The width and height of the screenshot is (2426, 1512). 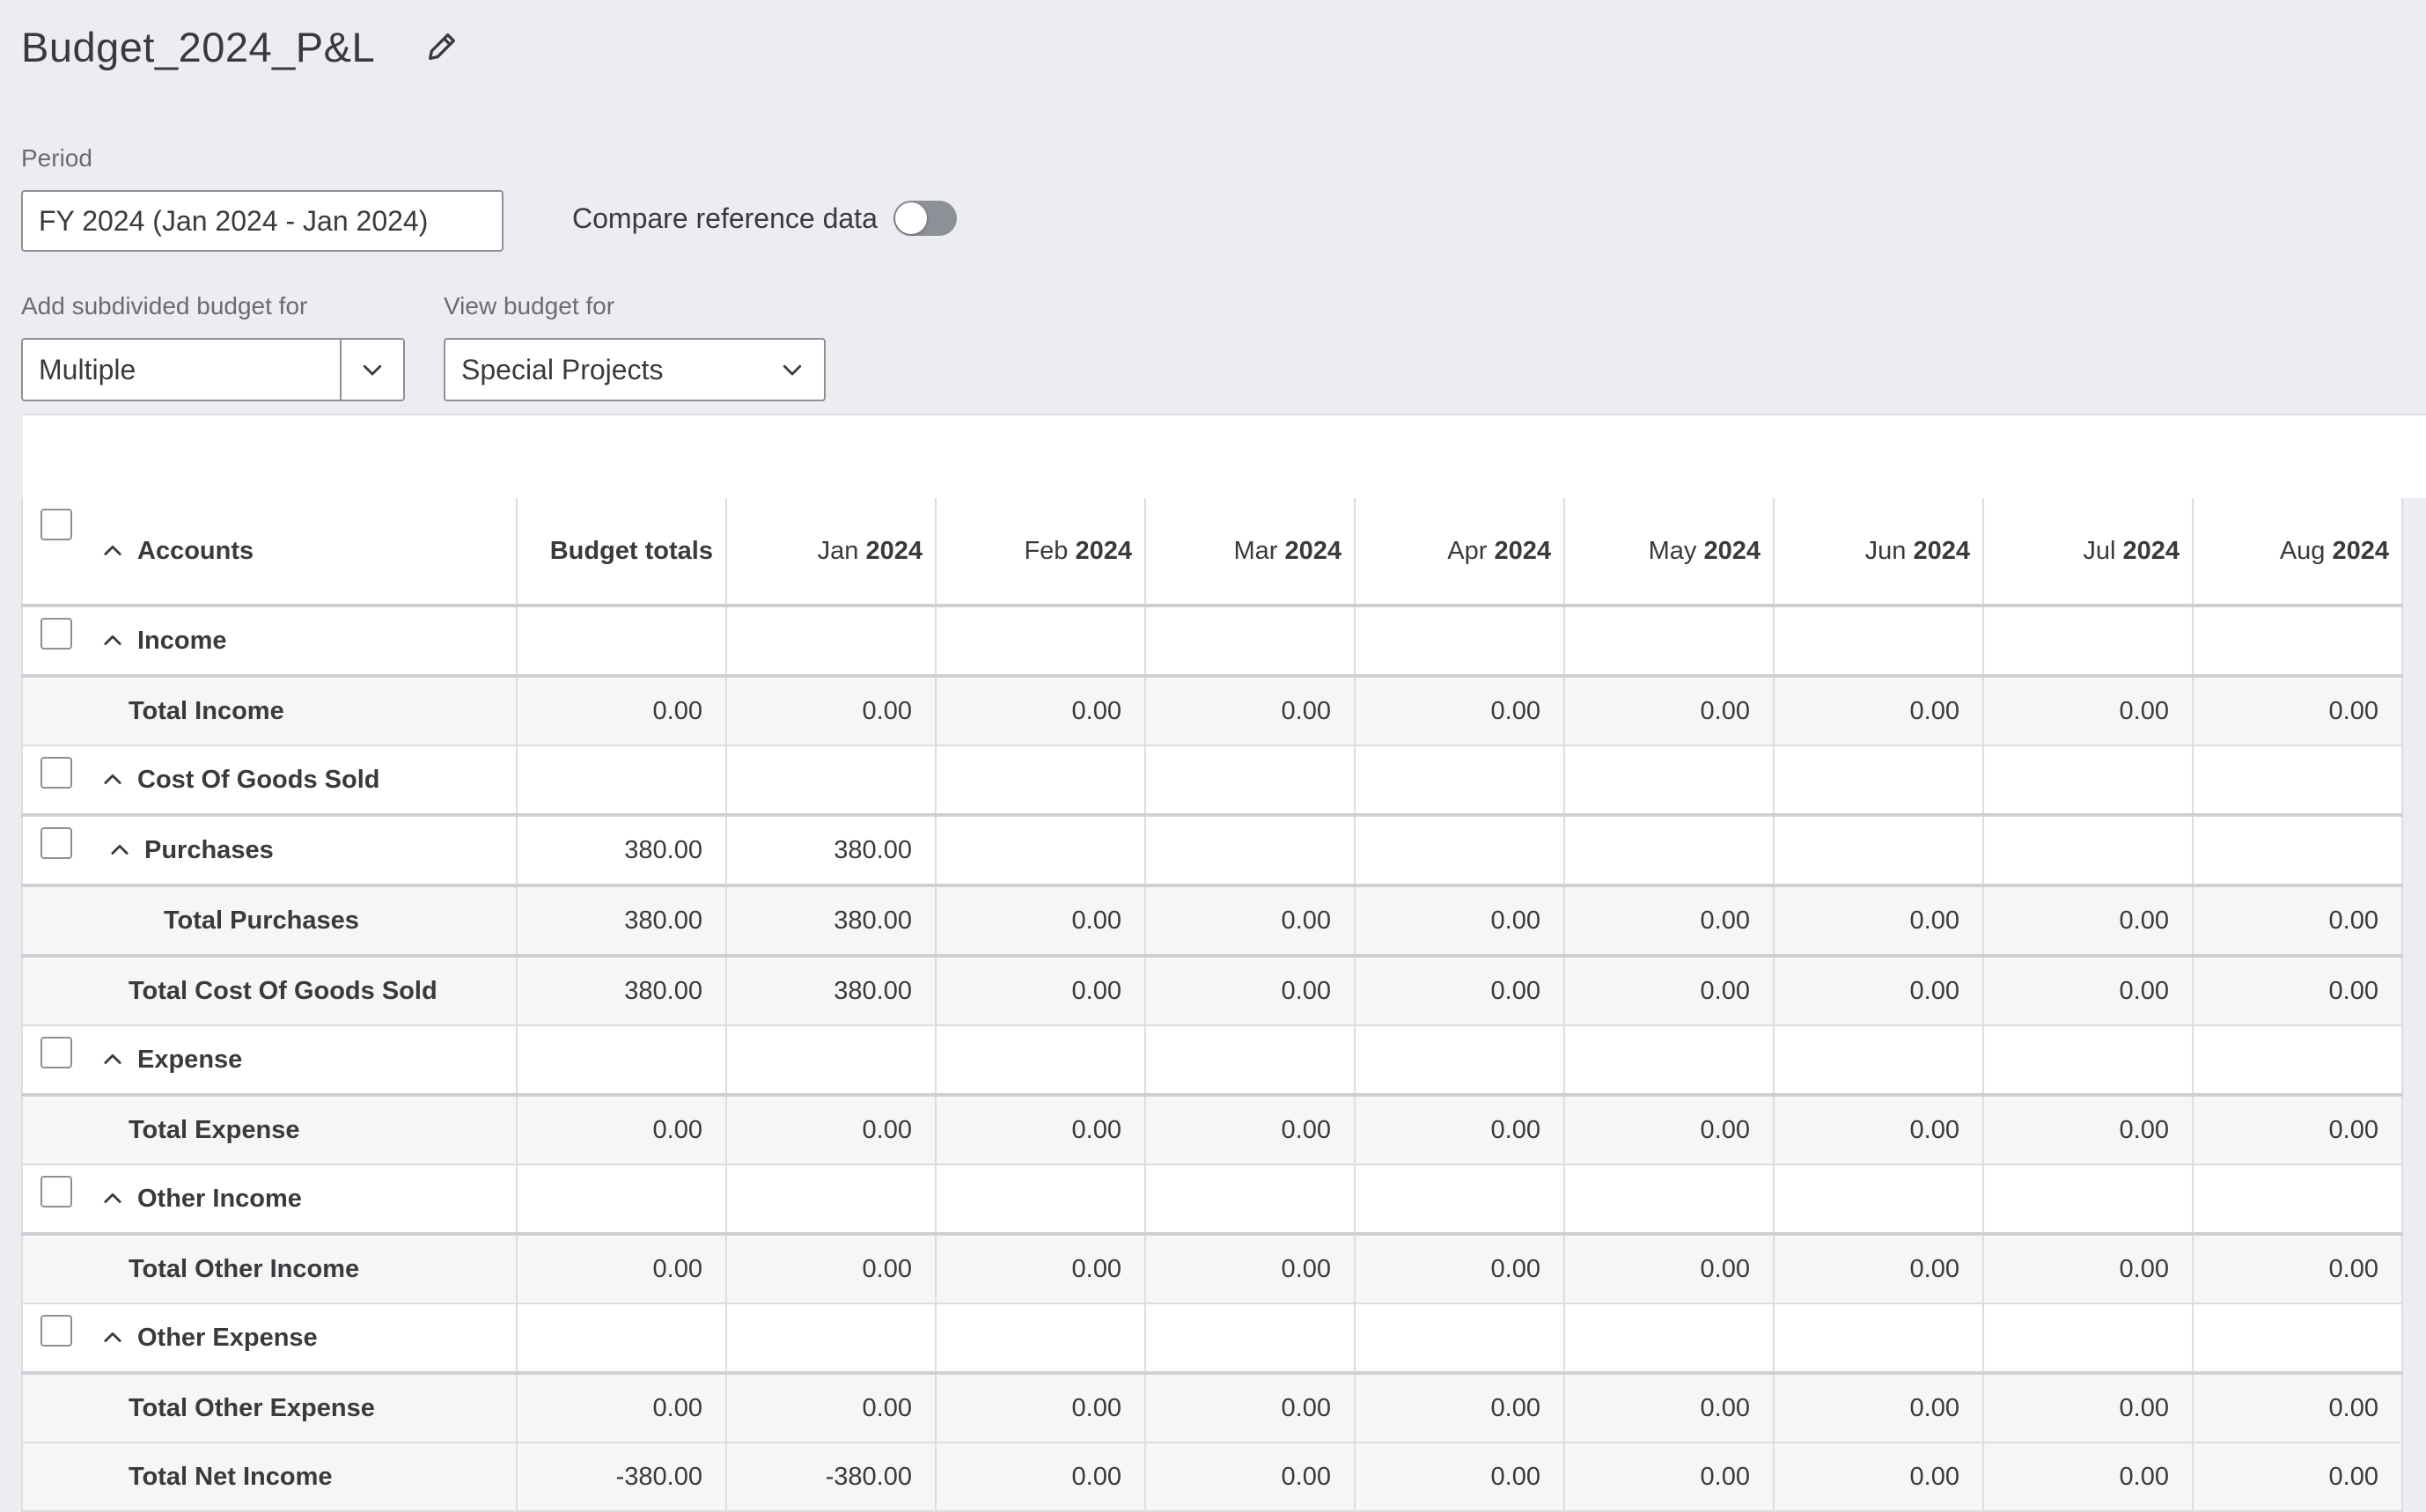 What do you see at coordinates (2302, 550) in the screenshot?
I see `month-name: Aug` at bounding box center [2302, 550].